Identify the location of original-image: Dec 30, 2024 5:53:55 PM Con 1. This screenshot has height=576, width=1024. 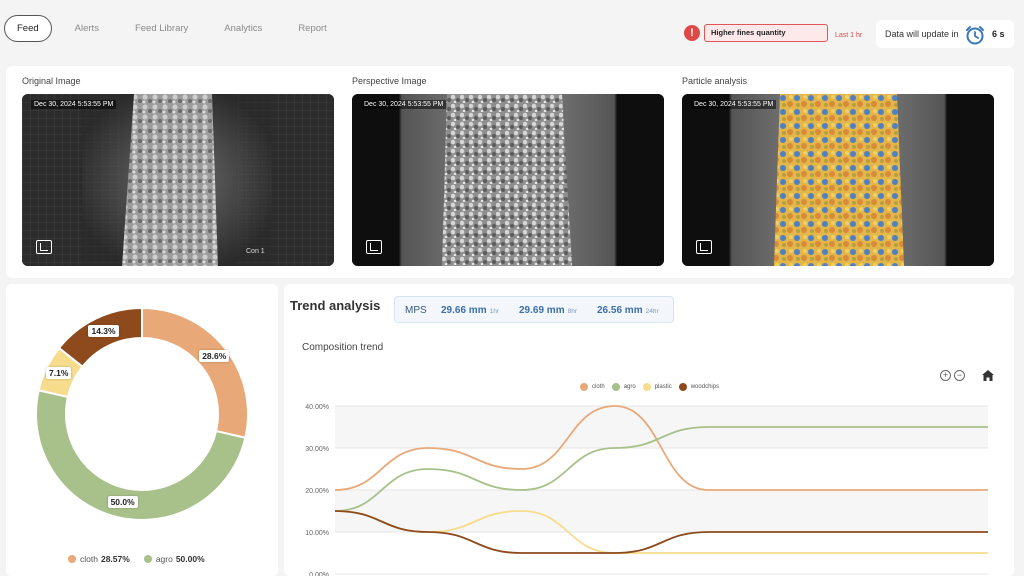
(178, 180).